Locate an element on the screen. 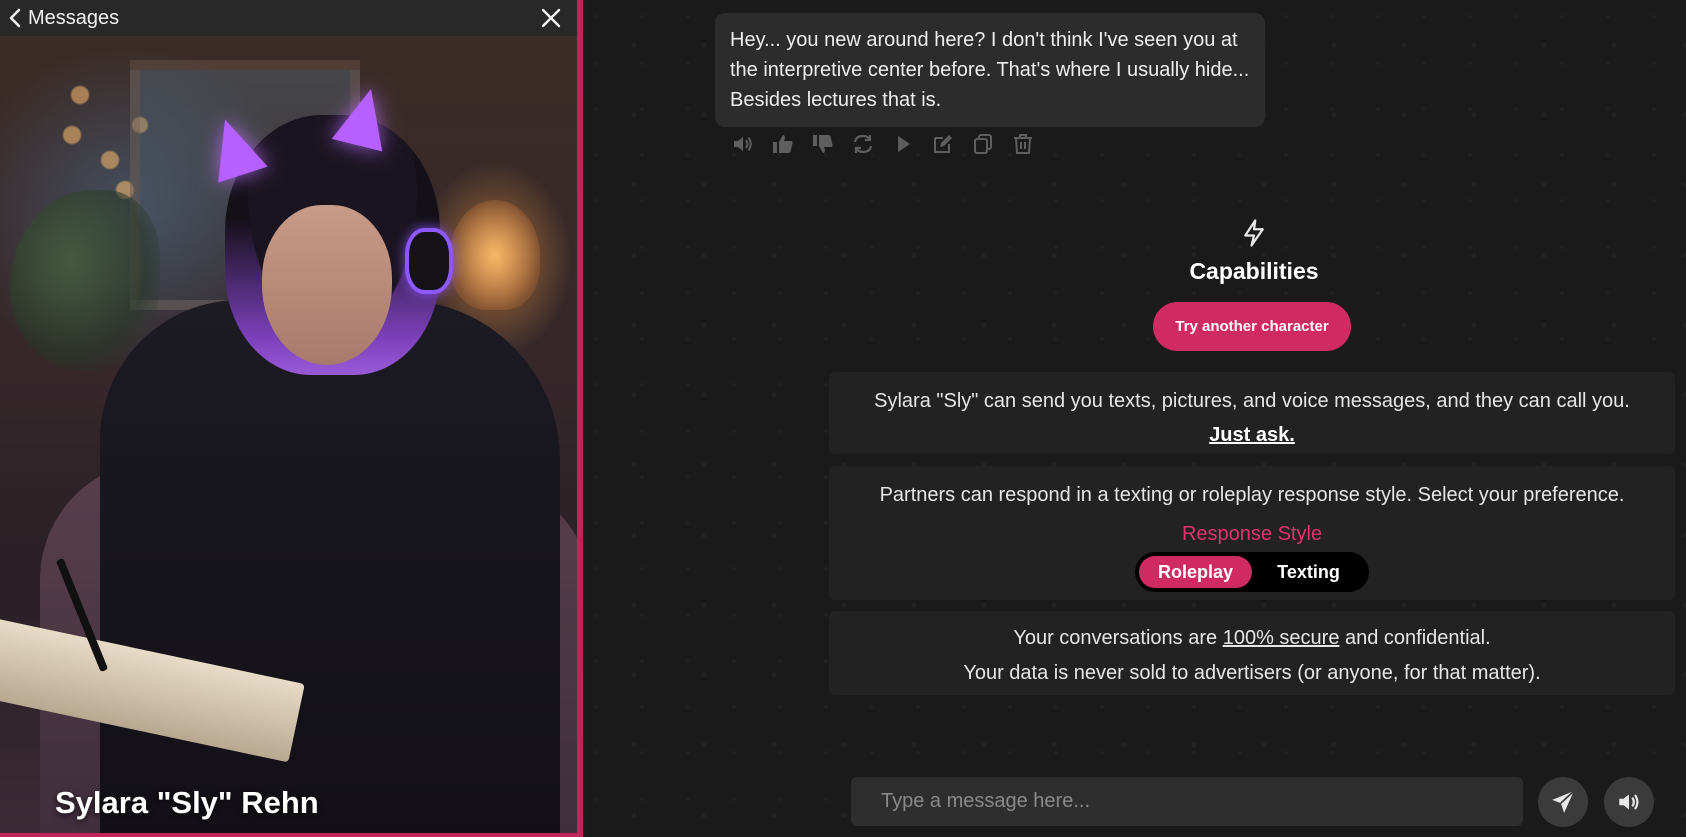 This screenshot has width=1686, height=837. headphone is located at coordinates (429, 261).